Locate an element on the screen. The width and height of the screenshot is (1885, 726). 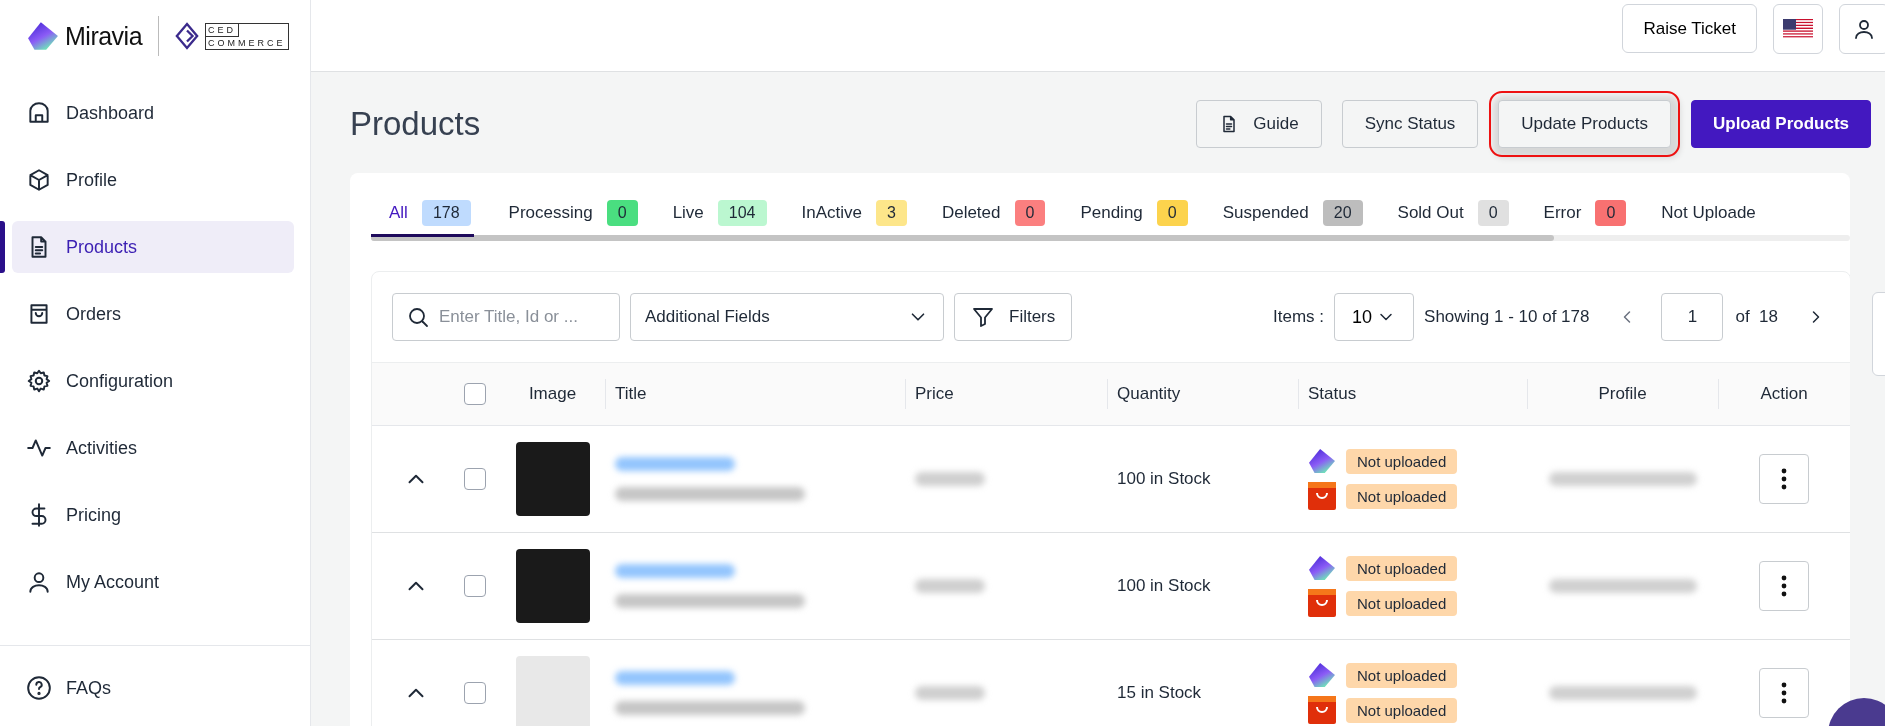
user-button is located at coordinates (1862, 29).